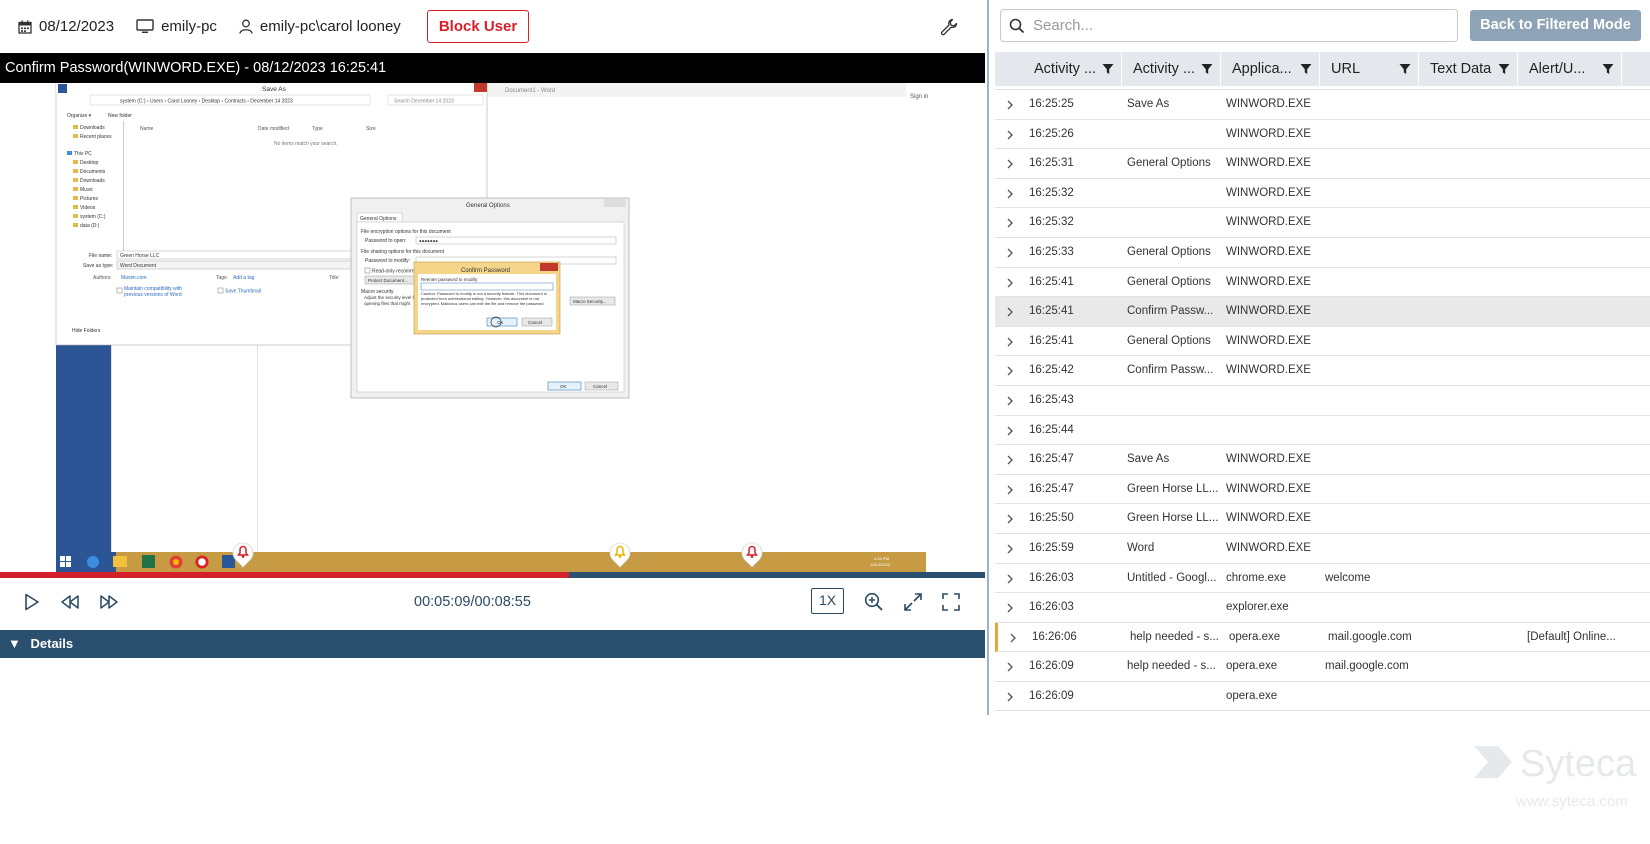 Image resolution: width=1650 pixels, height=844 pixels. What do you see at coordinates (874, 602) in the screenshot?
I see `zoom-in-icon` at bounding box center [874, 602].